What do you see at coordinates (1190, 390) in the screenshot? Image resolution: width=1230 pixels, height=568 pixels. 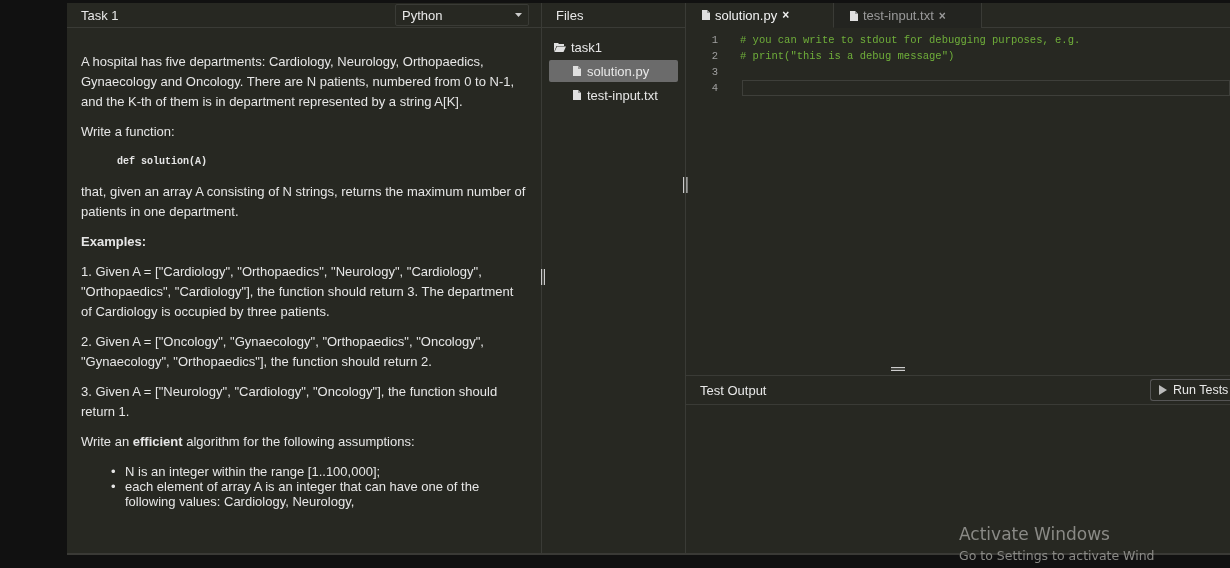 I see `run-tests-button: Run Tests` at bounding box center [1190, 390].